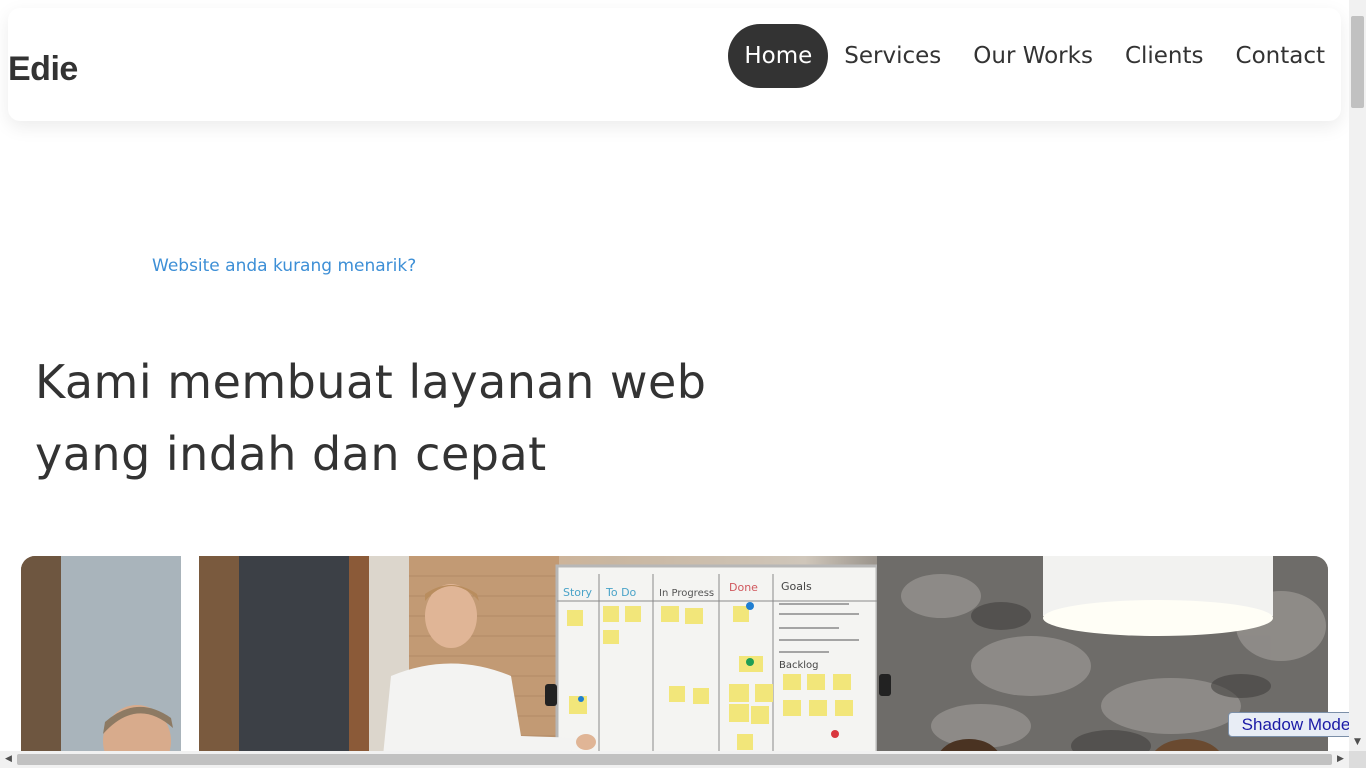 This screenshot has width=1366, height=768. What do you see at coordinates (1296, 724) in the screenshot?
I see `shadow-mode-button: Shadow Mode` at bounding box center [1296, 724].